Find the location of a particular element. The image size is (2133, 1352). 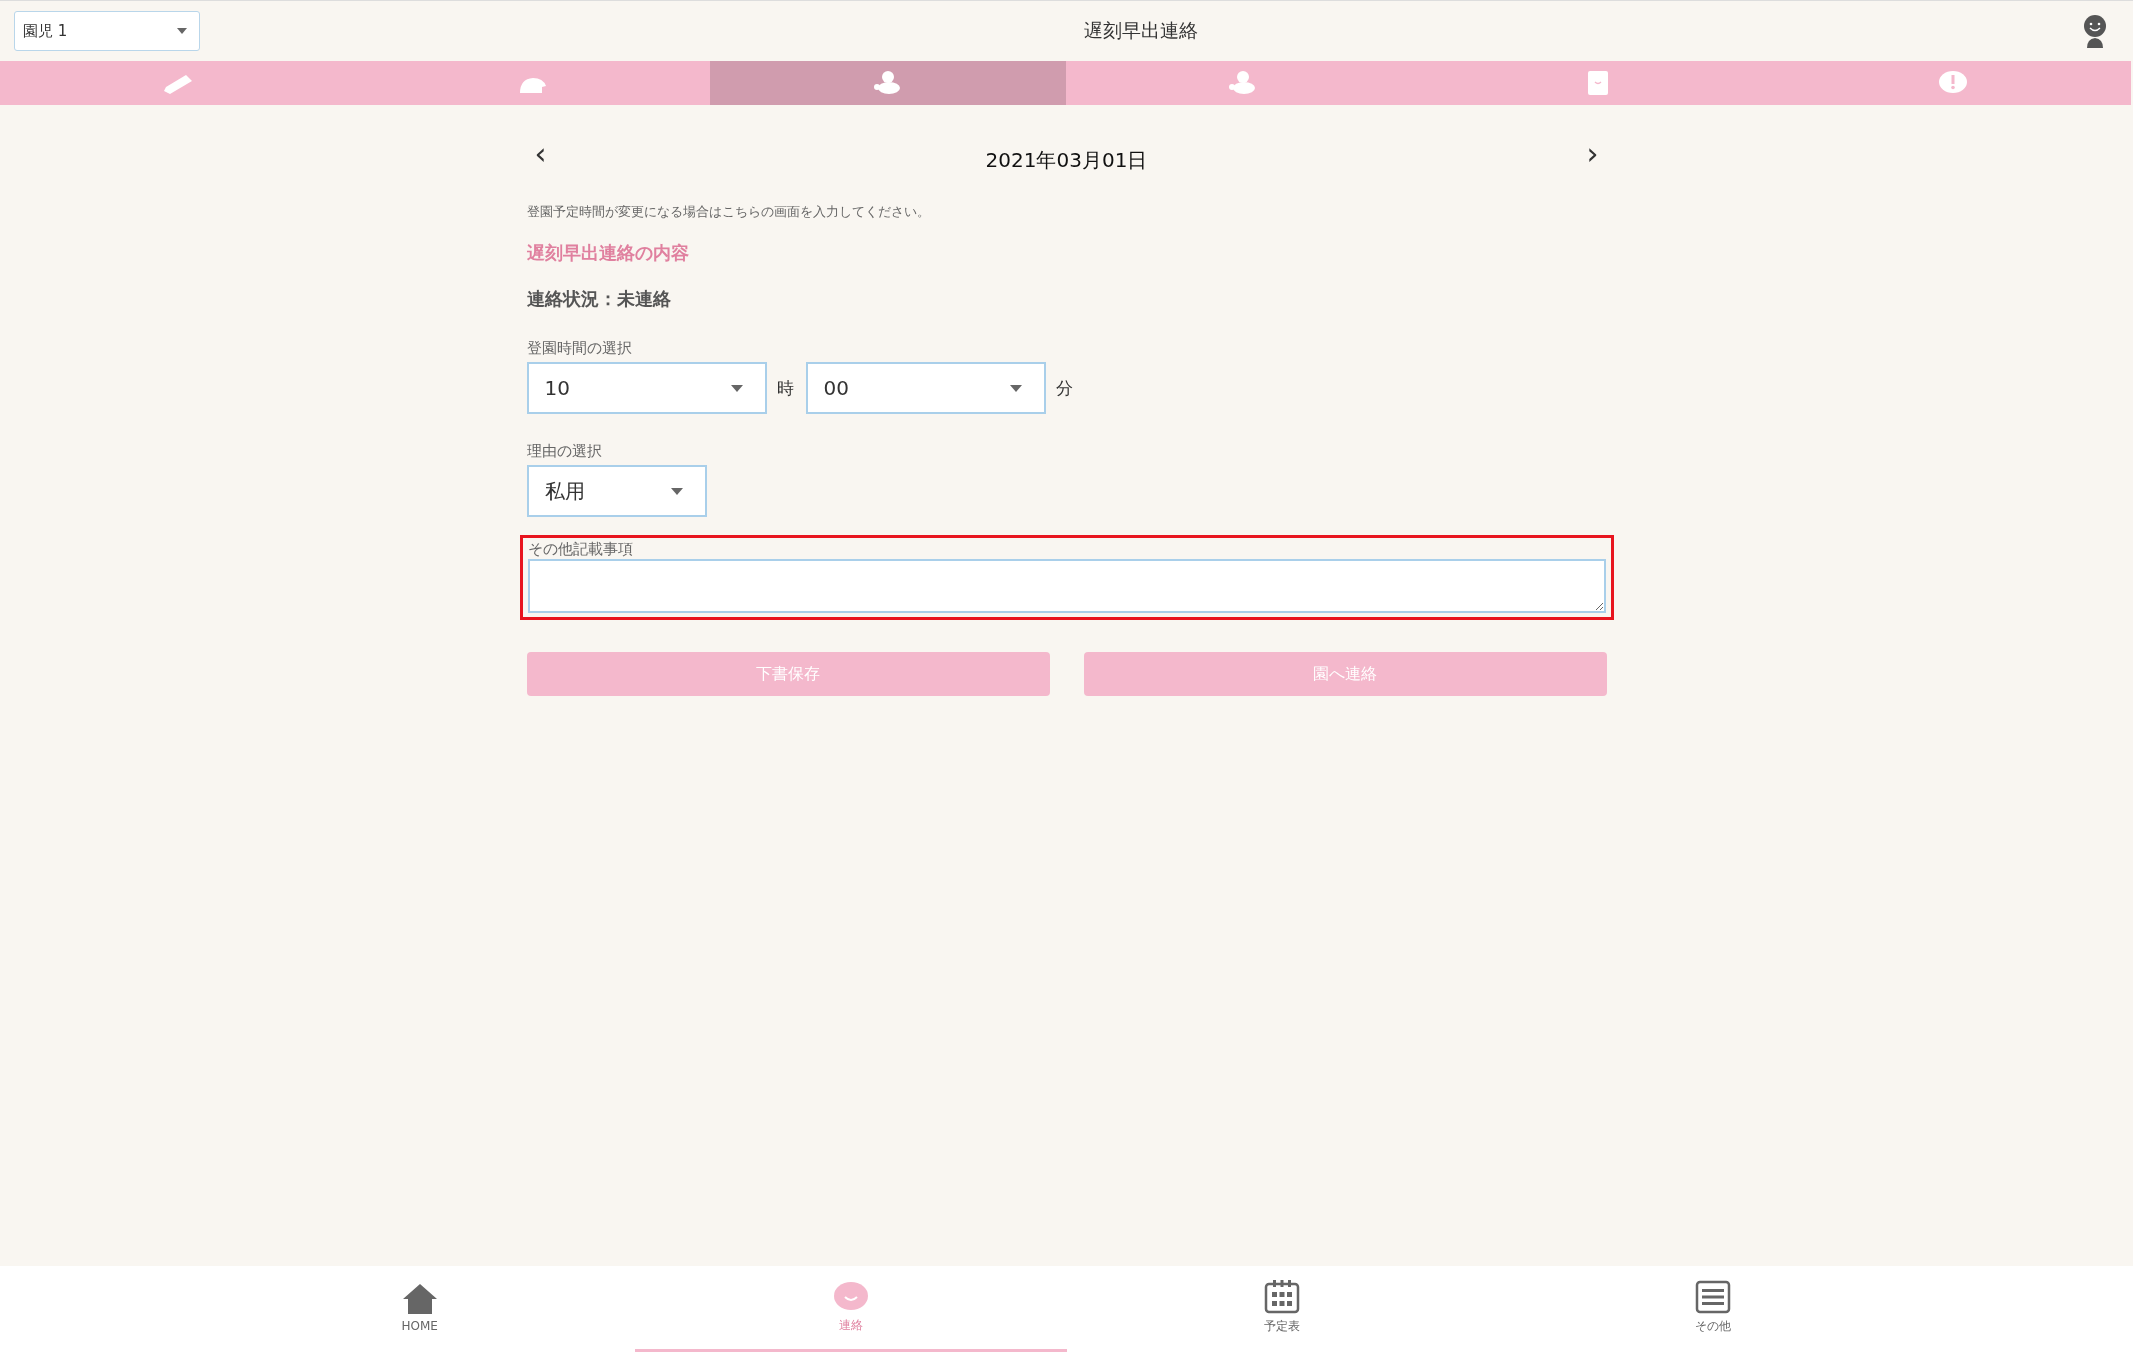

chat-icon is located at coordinates (850, 1297).